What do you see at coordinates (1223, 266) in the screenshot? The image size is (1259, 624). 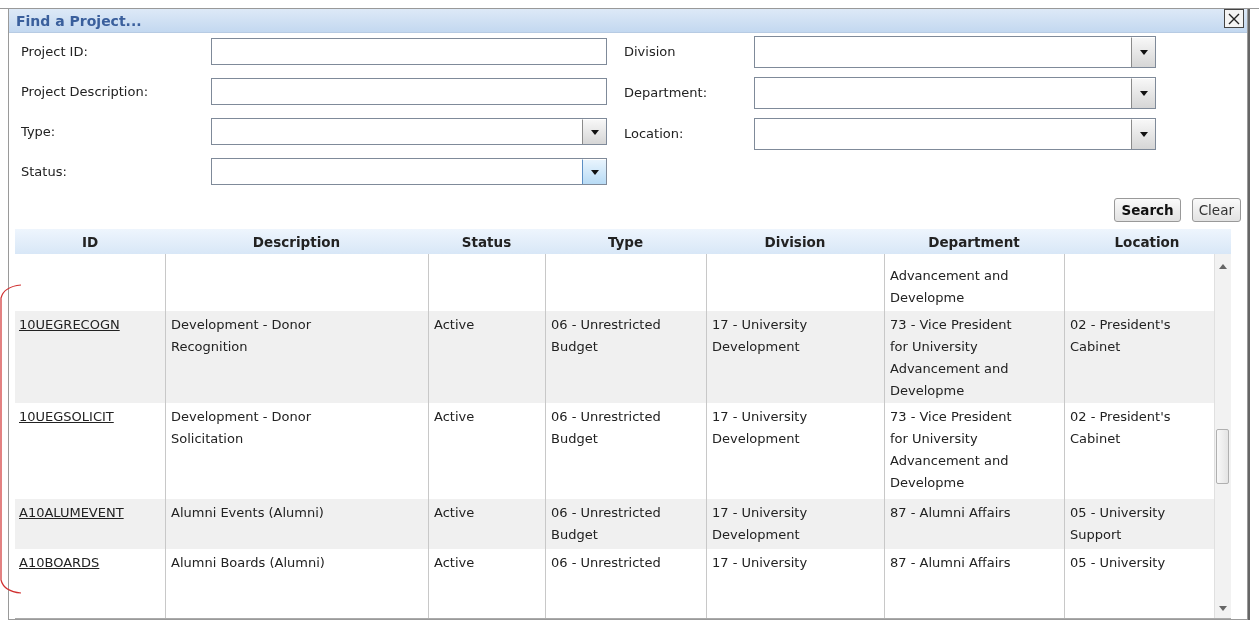 I see `scroll-up-icon` at bounding box center [1223, 266].